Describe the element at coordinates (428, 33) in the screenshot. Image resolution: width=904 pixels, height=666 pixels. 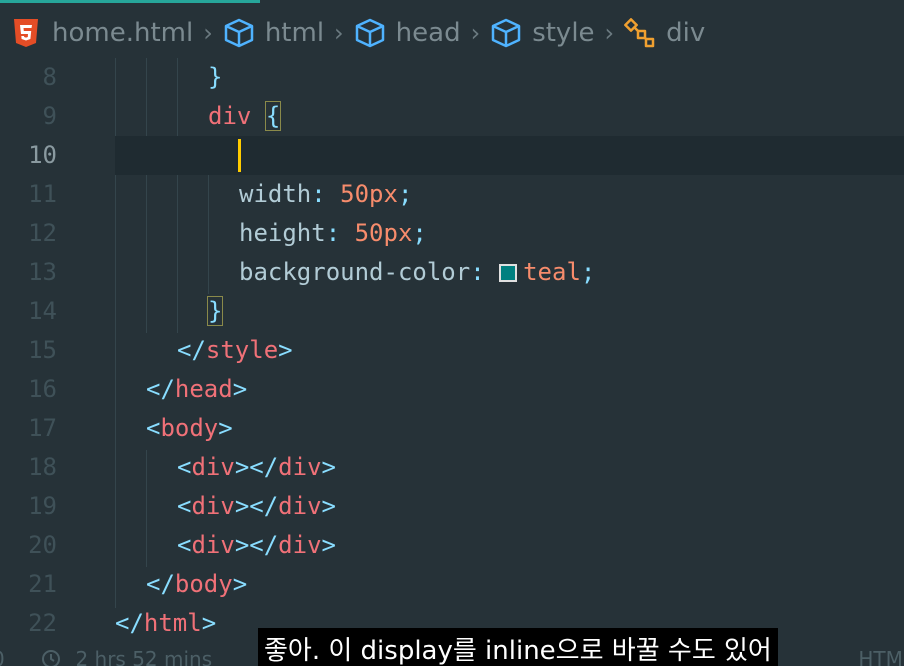
I see `breadcrumb-label: head` at that location.